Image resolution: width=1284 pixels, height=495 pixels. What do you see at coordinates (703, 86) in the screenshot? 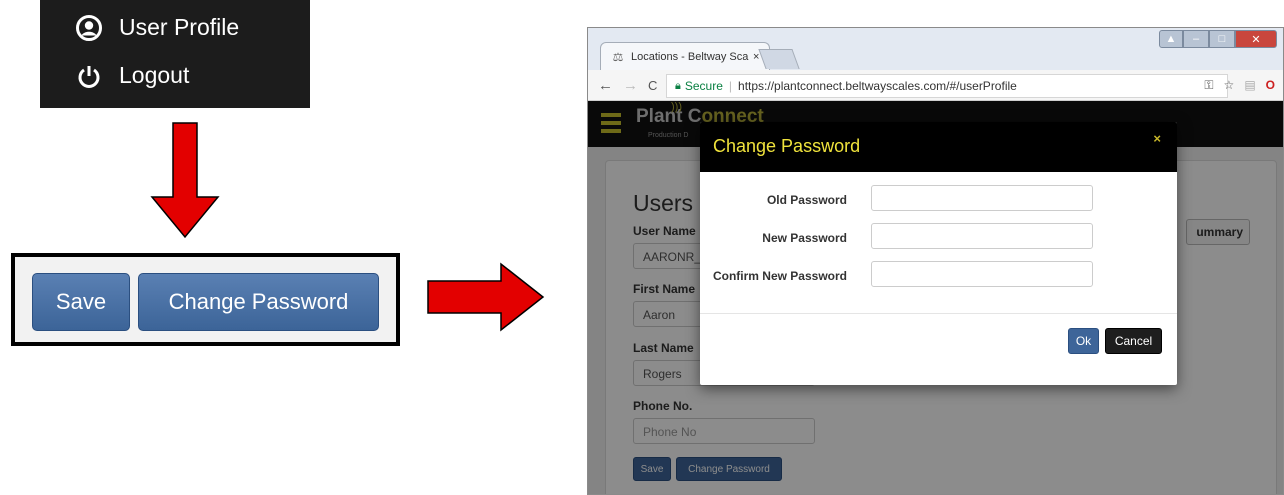
I see `secure-label: Secure` at bounding box center [703, 86].